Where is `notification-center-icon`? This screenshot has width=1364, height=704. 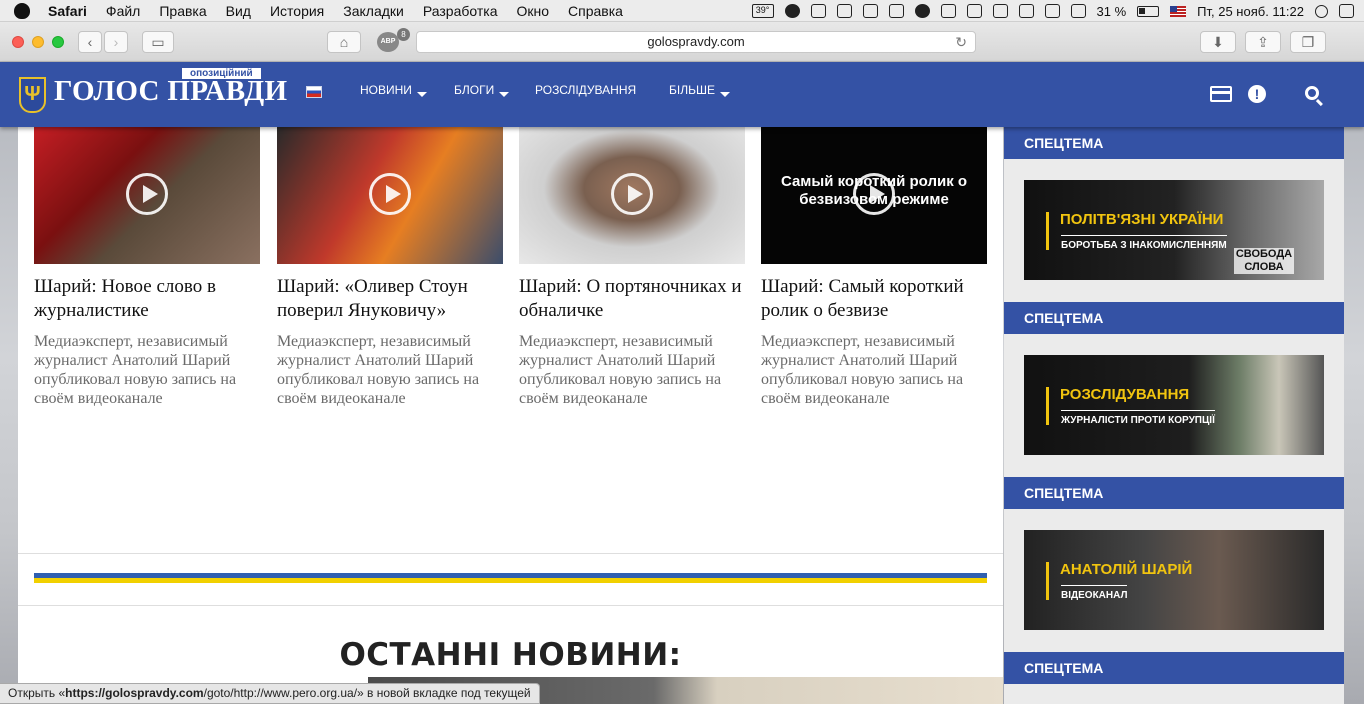
notification-center-icon is located at coordinates (1346, 11).